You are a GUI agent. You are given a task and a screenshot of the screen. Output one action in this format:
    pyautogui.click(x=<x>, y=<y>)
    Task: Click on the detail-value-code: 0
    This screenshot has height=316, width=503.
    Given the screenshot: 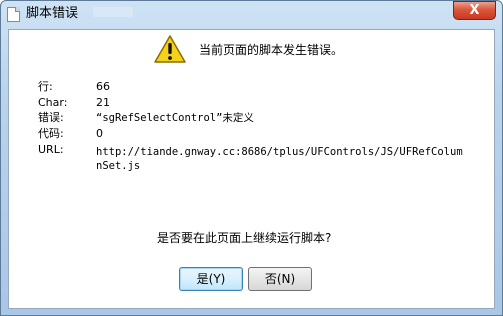 What is the action you would take?
    pyautogui.click(x=99, y=133)
    